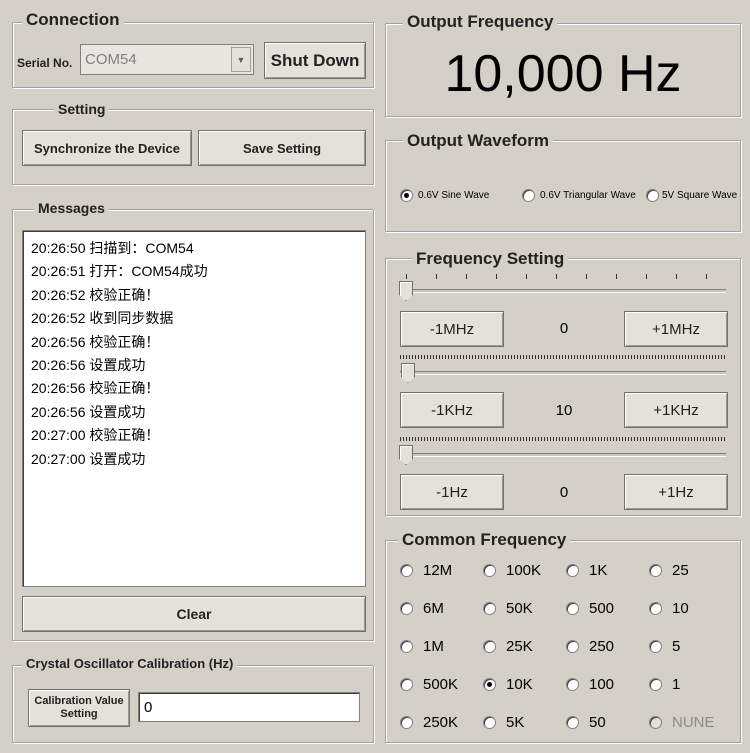 The image size is (750, 753). What do you see at coordinates (676, 410) in the screenshot?
I see `plus-1khz-button: +1KHz` at bounding box center [676, 410].